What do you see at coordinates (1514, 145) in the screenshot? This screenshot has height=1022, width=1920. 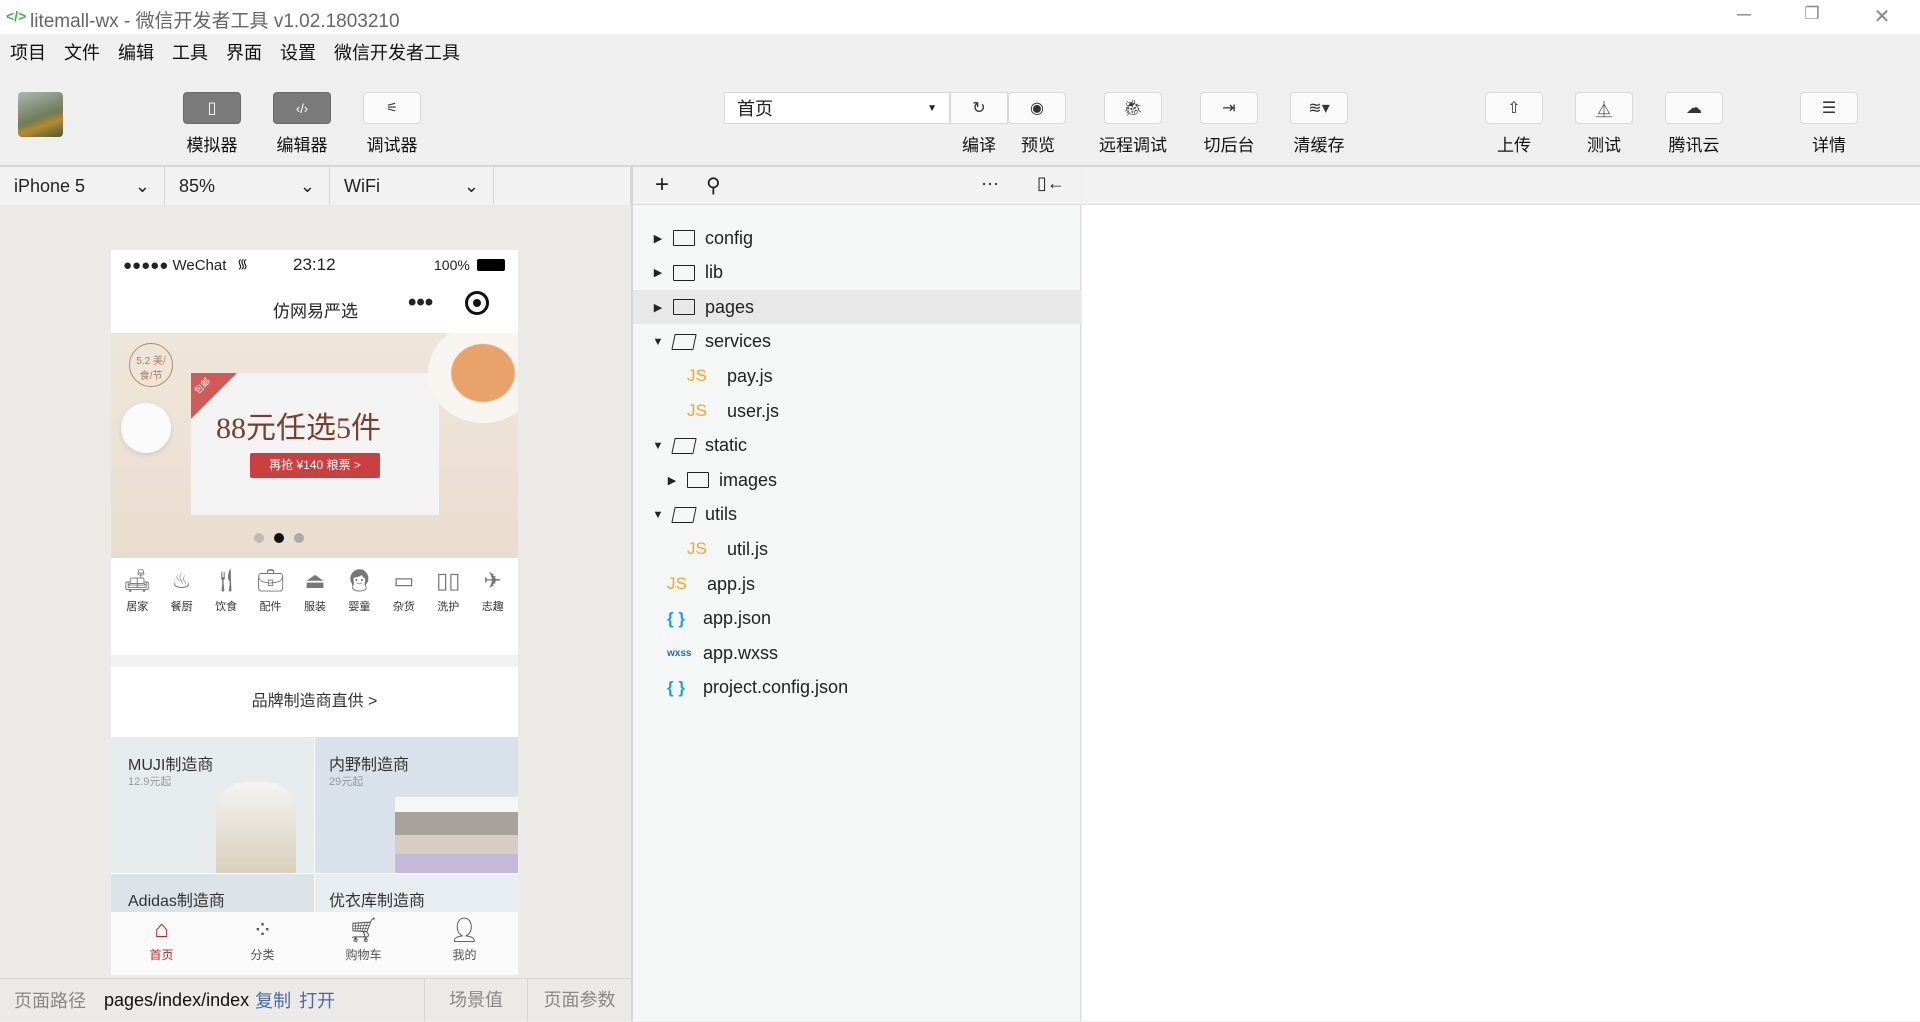 I see `upload-label: 上传` at bounding box center [1514, 145].